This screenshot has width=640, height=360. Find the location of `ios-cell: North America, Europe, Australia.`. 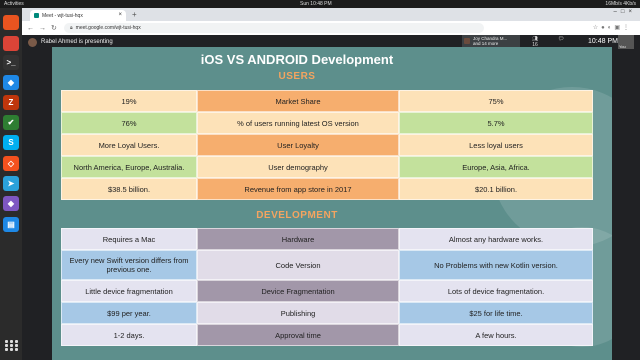

ios-cell: North America, Europe, Australia. is located at coordinates (129, 167).